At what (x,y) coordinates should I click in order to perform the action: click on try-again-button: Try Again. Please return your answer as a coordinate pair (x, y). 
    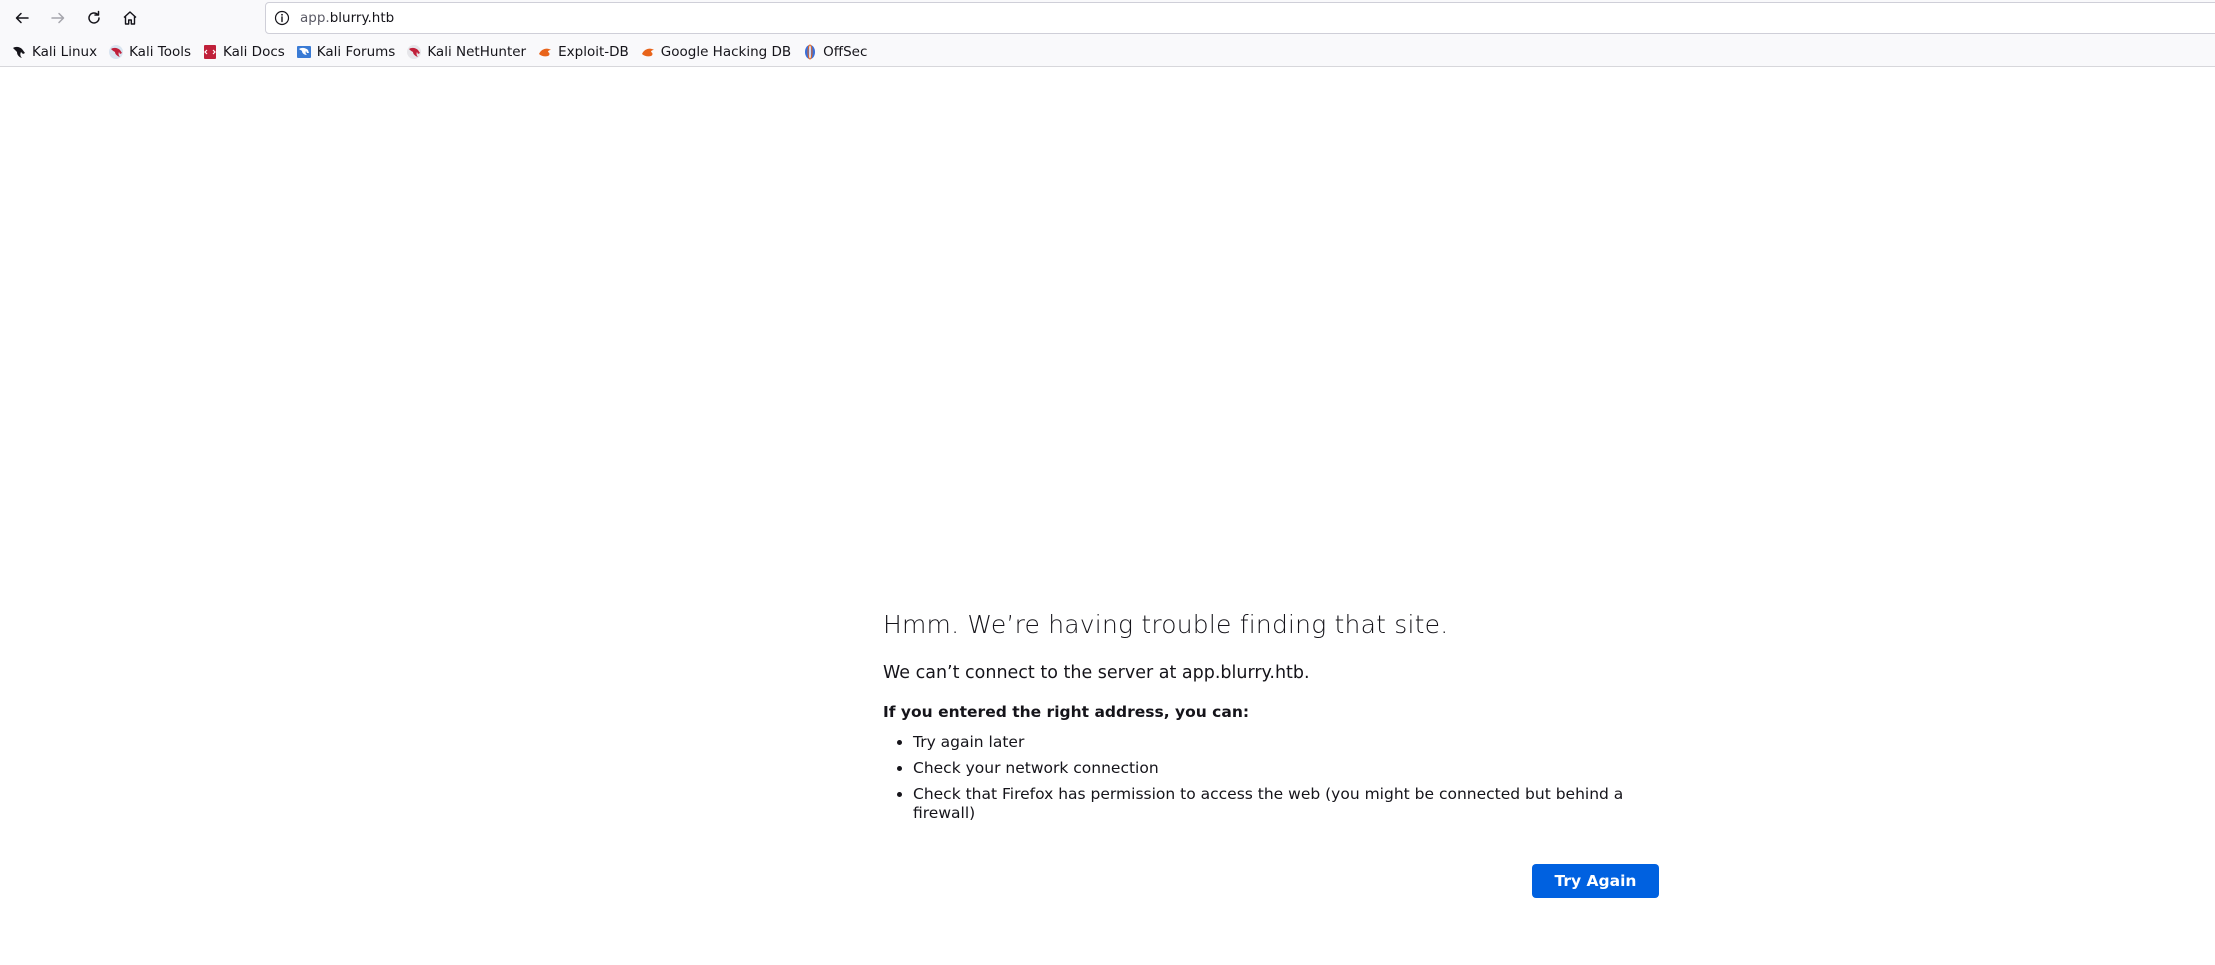
    Looking at the image, I should click on (1595, 881).